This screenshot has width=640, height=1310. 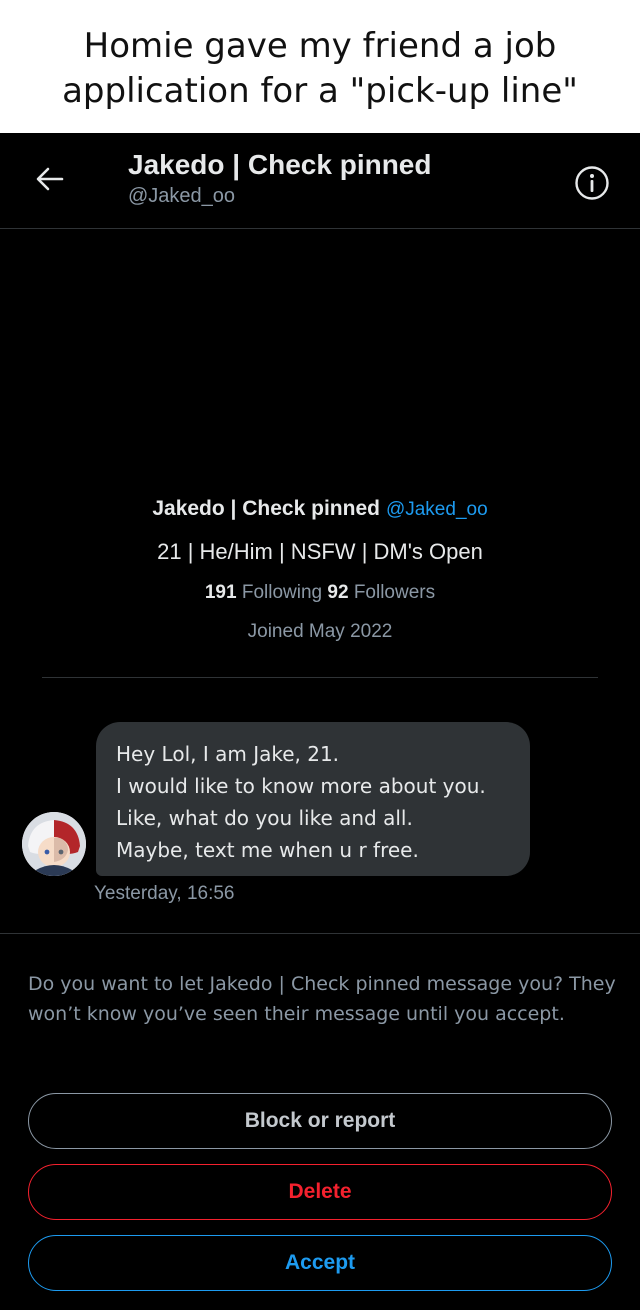 What do you see at coordinates (320, 46) in the screenshot?
I see `caption-line-1: Homie gave my friend a job` at bounding box center [320, 46].